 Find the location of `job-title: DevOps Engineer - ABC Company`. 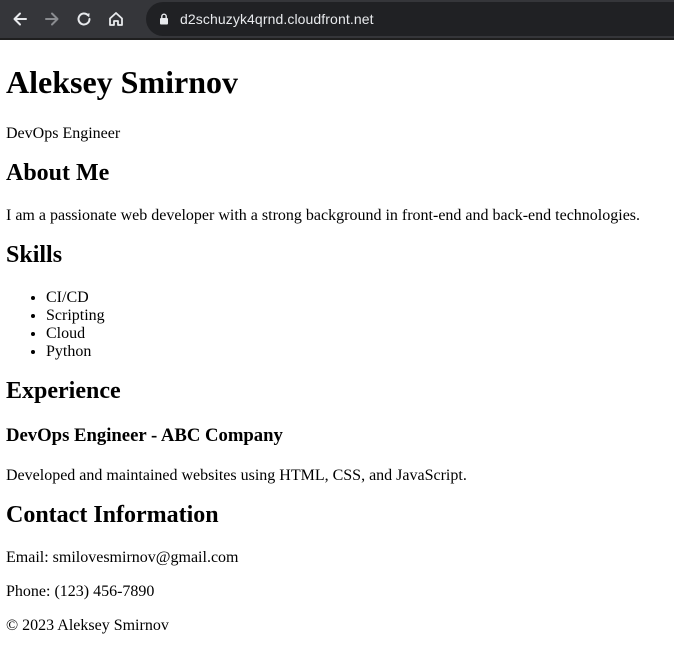

job-title: DevOps Engineer - ABC Company is located at coordinates (144, 435).